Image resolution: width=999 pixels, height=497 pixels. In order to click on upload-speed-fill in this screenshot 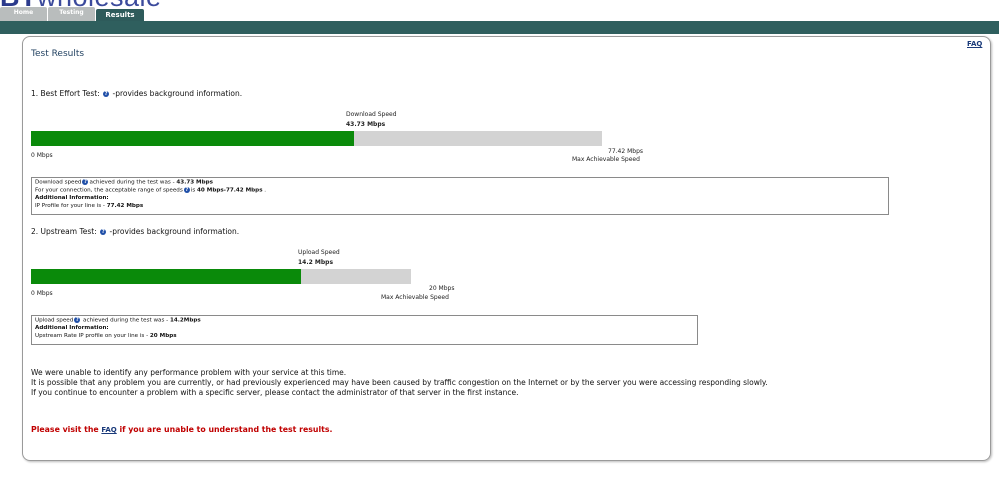, I will do `click(166, 276)`.